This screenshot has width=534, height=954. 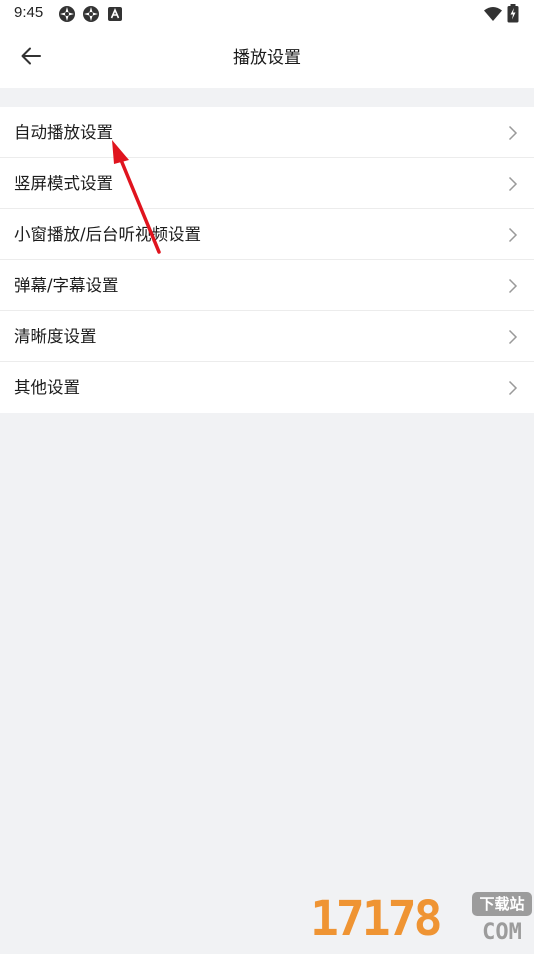 I want to click on wifi-icon, so click(x=493, y=15).